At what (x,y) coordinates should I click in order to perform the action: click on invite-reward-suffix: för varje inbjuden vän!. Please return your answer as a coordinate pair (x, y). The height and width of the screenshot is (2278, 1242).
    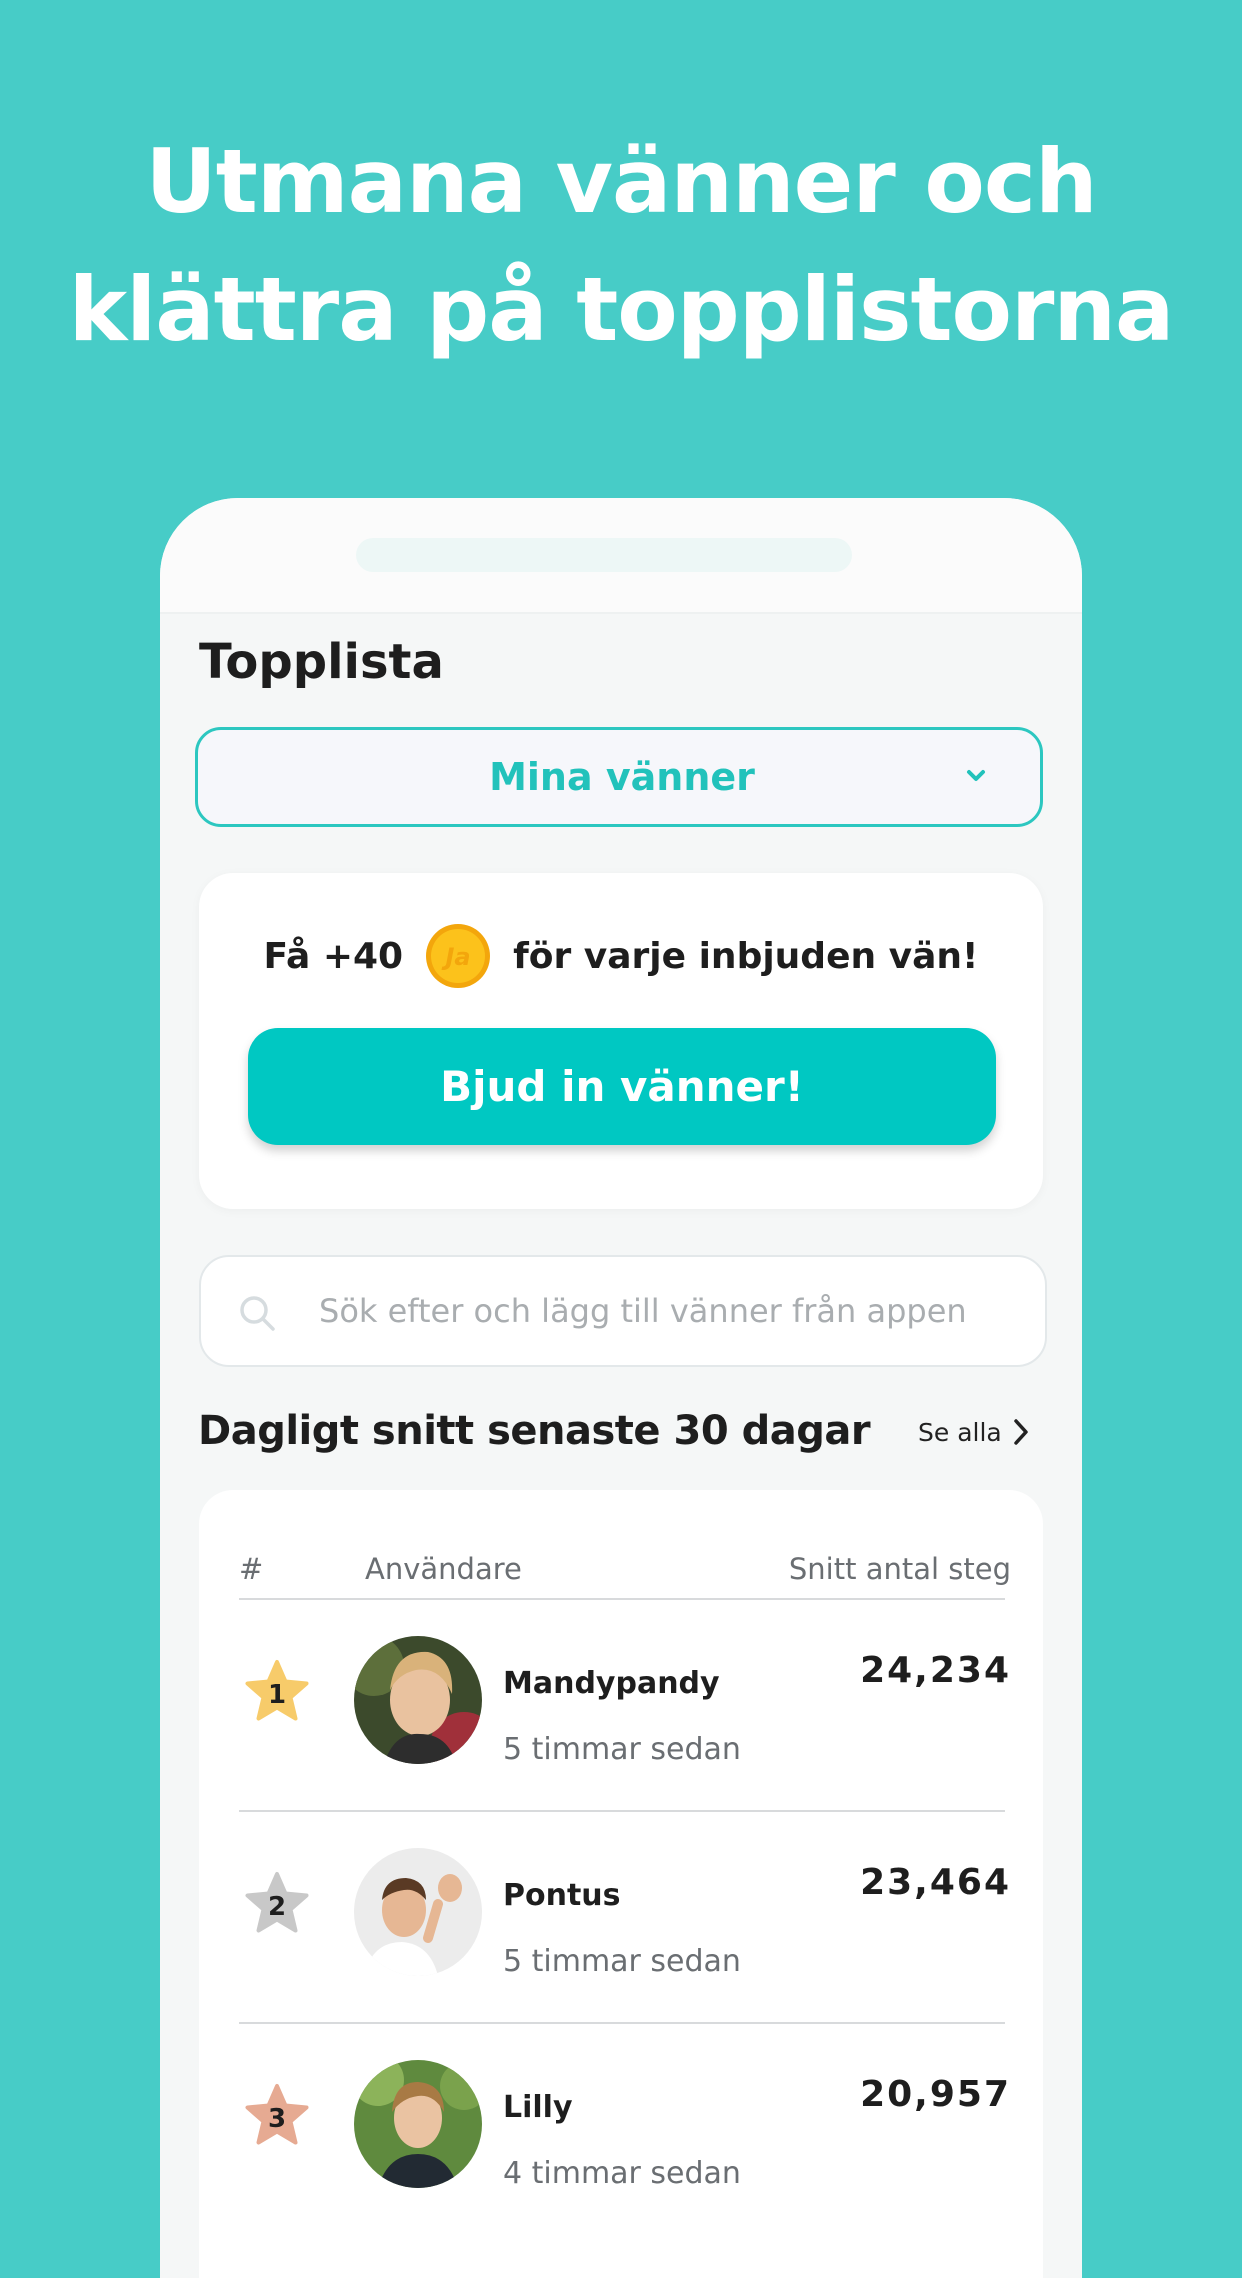
    Looking at the image, I should click on (746, 956).